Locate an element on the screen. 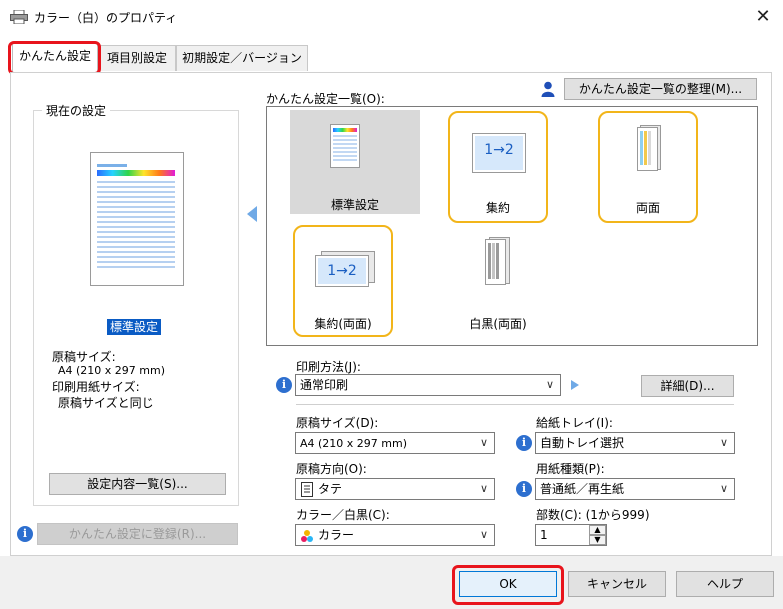 The image size is (783, 609). mono-duplex-icon is located at coordinates (497, 261).